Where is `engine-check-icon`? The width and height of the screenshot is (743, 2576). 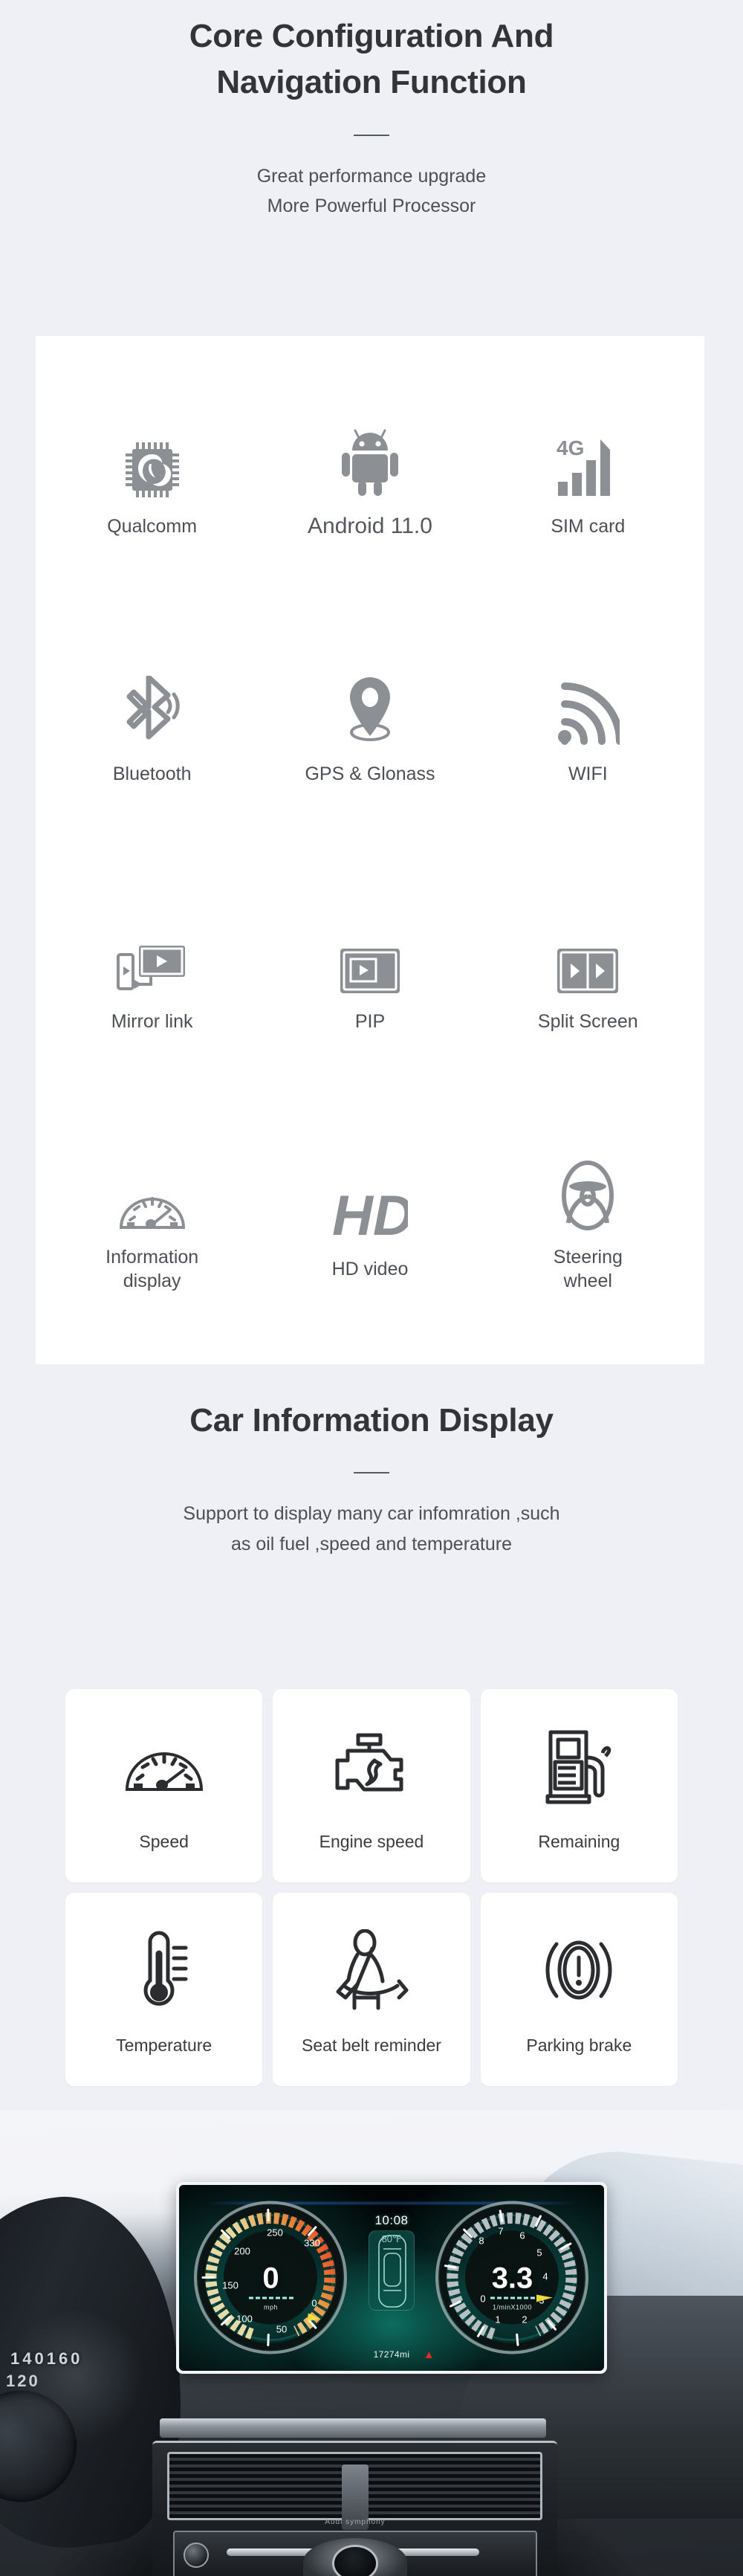
engine-check-icon is located at coordinates (371, 1766).